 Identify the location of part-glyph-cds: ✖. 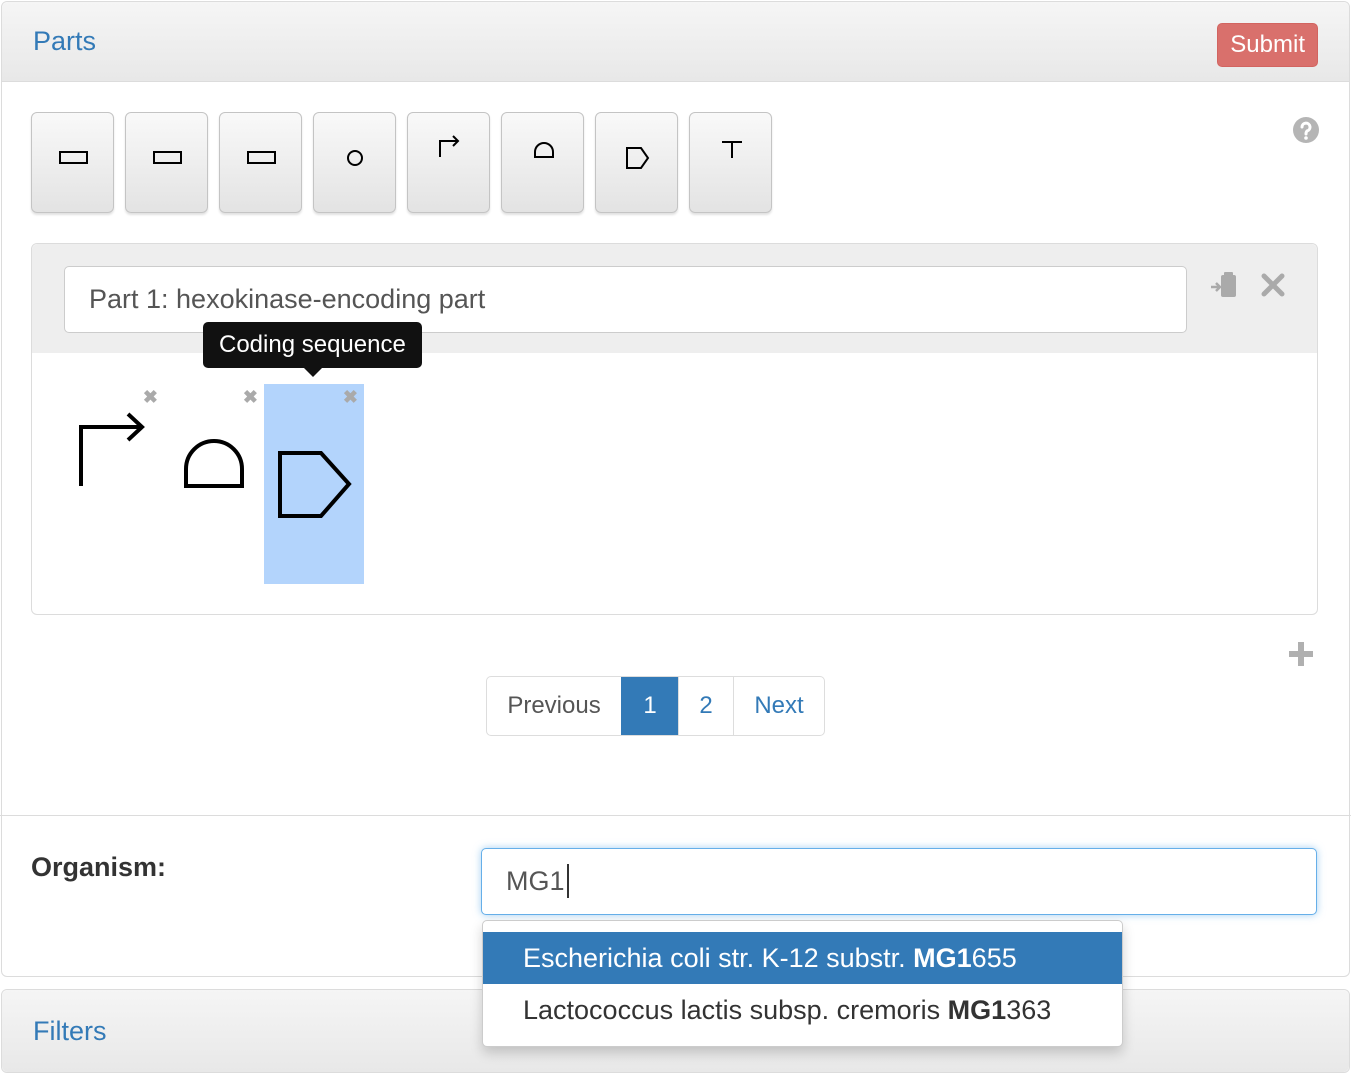
(314, 484).